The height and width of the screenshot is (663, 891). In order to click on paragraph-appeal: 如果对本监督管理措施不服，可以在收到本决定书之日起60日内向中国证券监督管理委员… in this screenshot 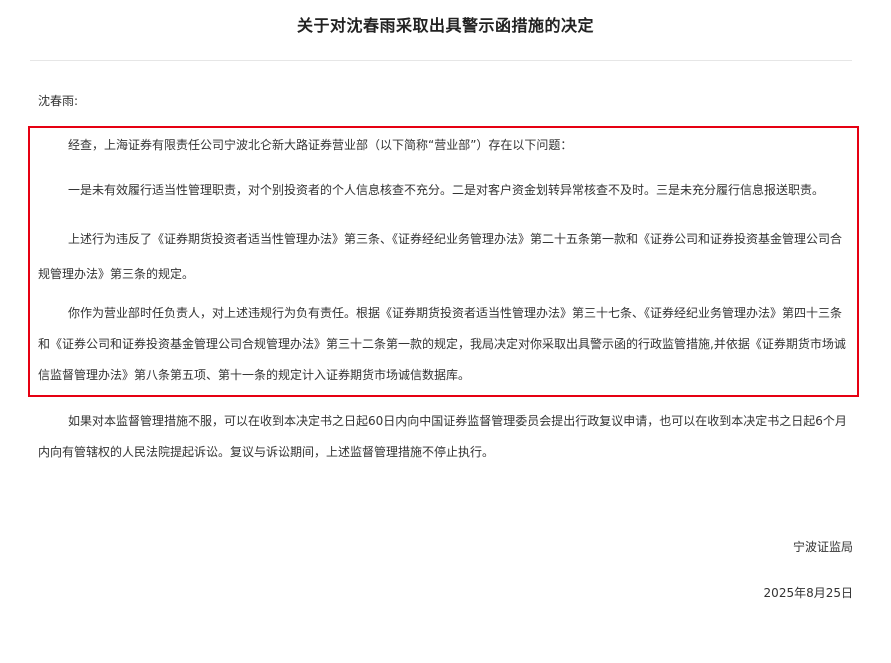, I will do `click(442, 437)`.